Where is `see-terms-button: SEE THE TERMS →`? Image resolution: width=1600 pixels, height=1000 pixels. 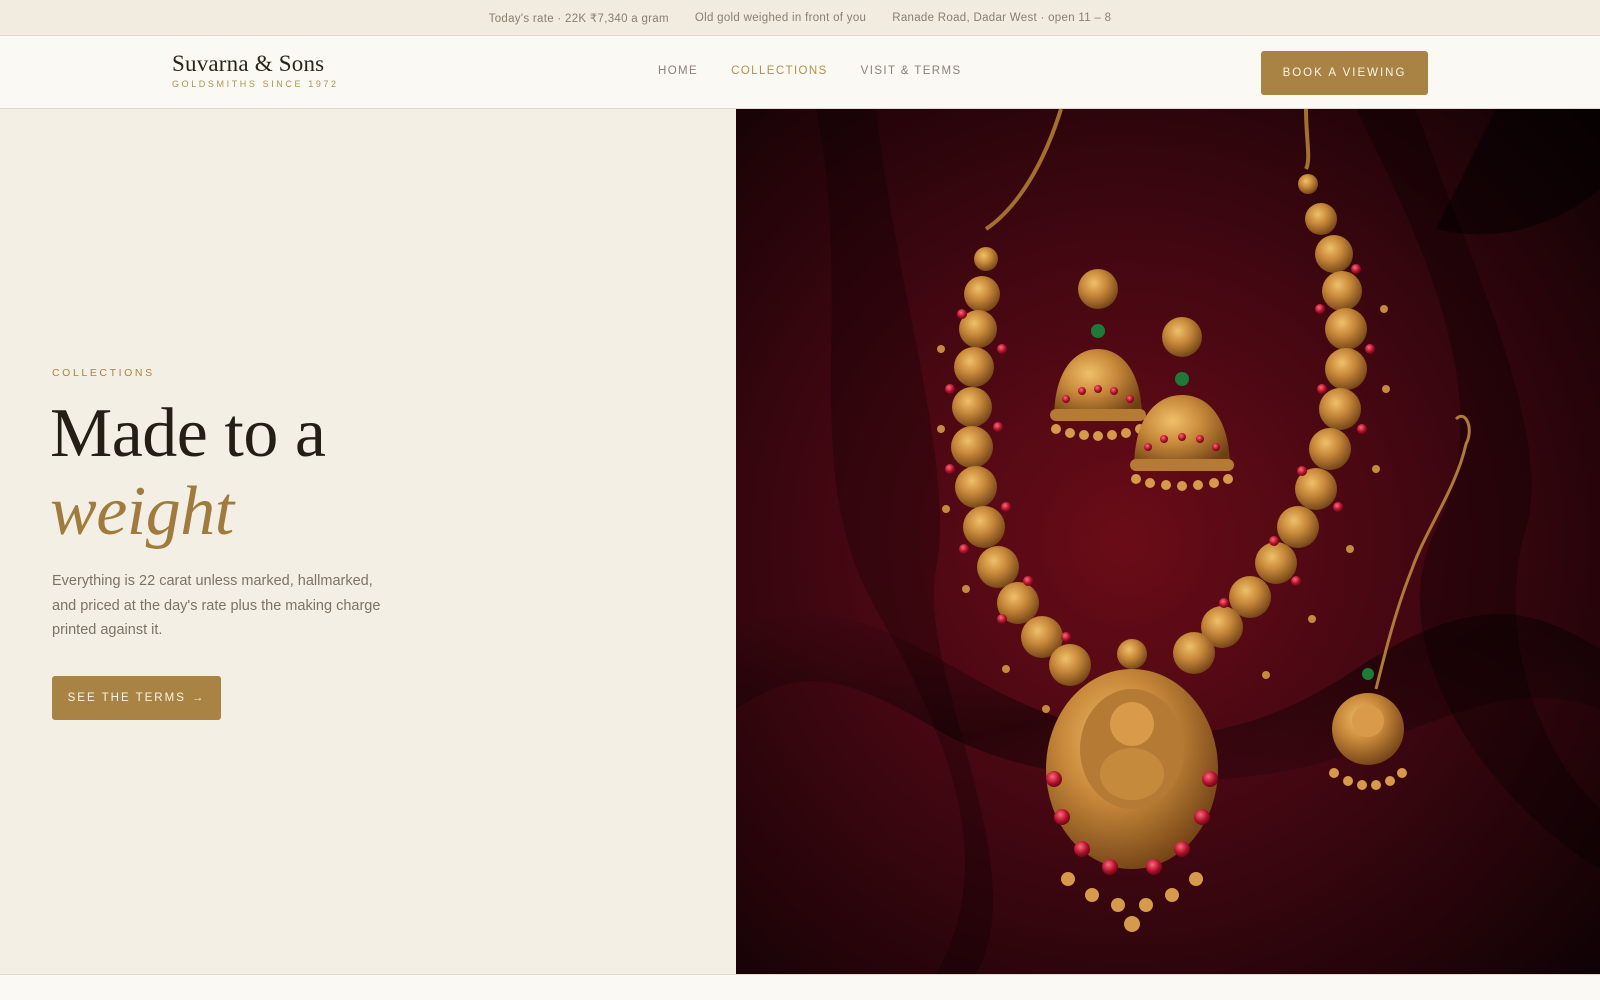 see-terms-button: SEE THE TERMS → is located at coordinates (136, 698).